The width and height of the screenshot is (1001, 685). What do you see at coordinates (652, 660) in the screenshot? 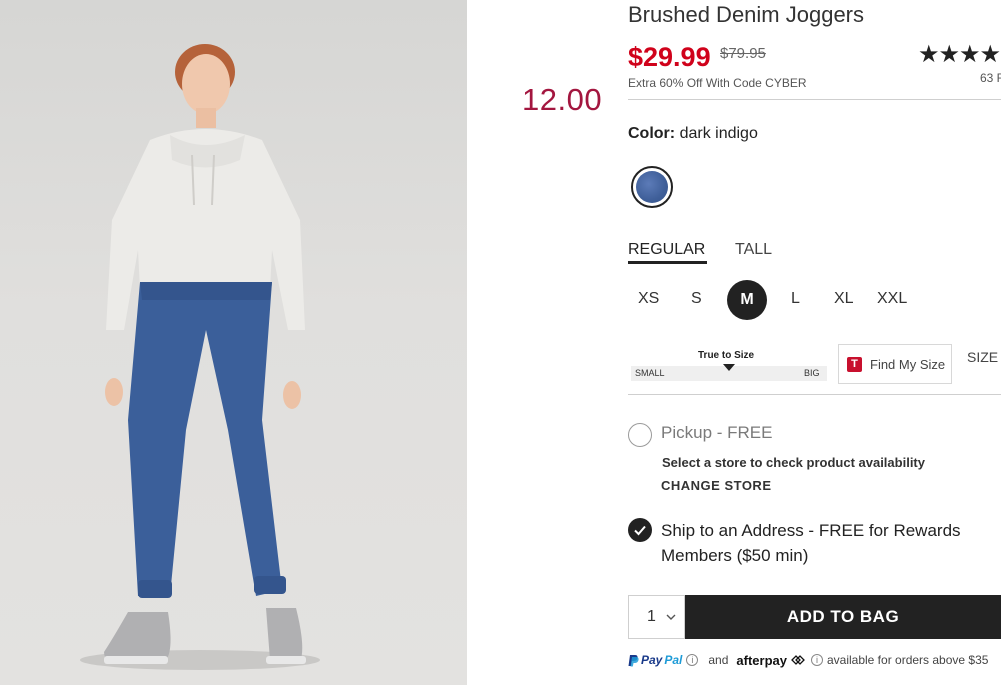
I see `paypal-text-a: Pay` at bounding box center [652, 660].